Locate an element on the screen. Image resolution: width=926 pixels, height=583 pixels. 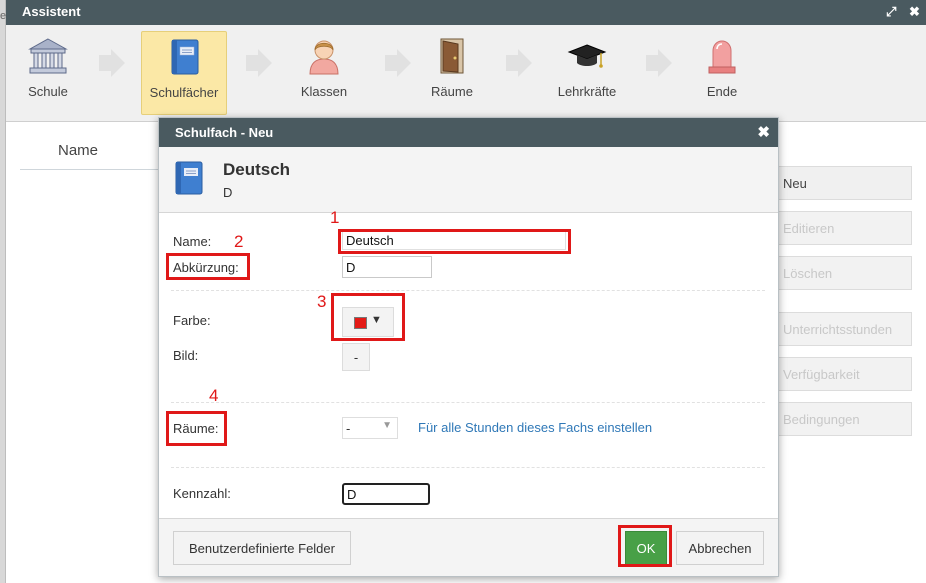
annotation-number: 1 is located at coordinates (335, 217).